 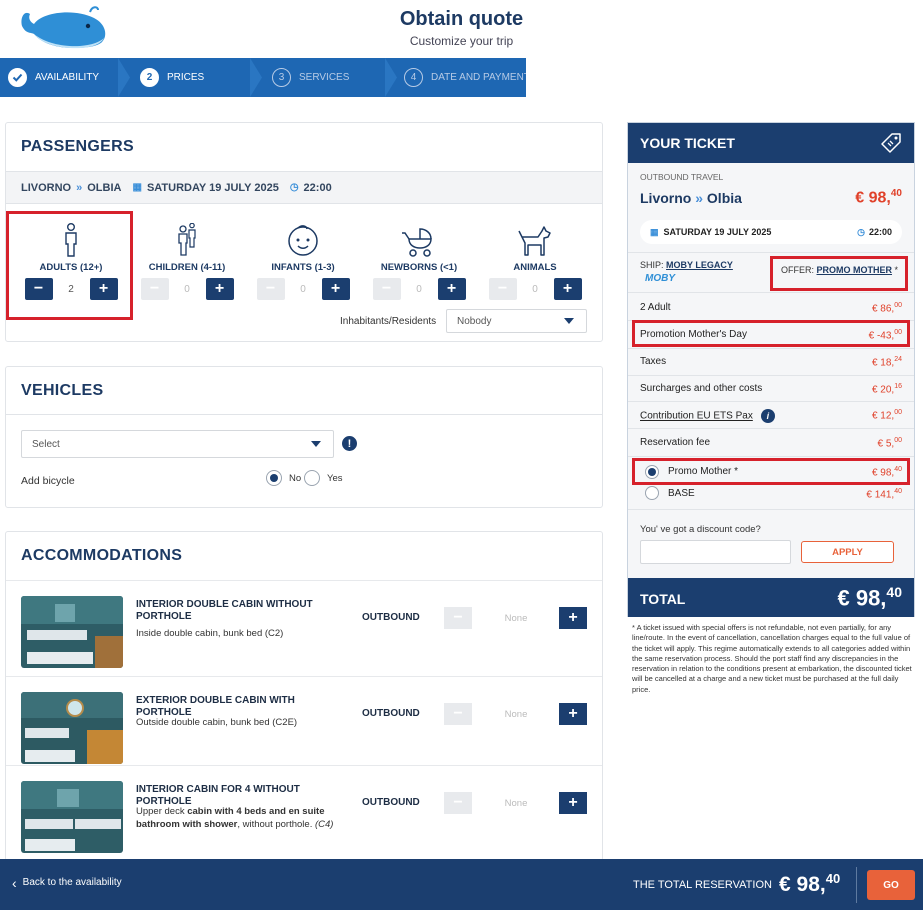 I want to click on promotion-highlight, so click(x=771, y=333).